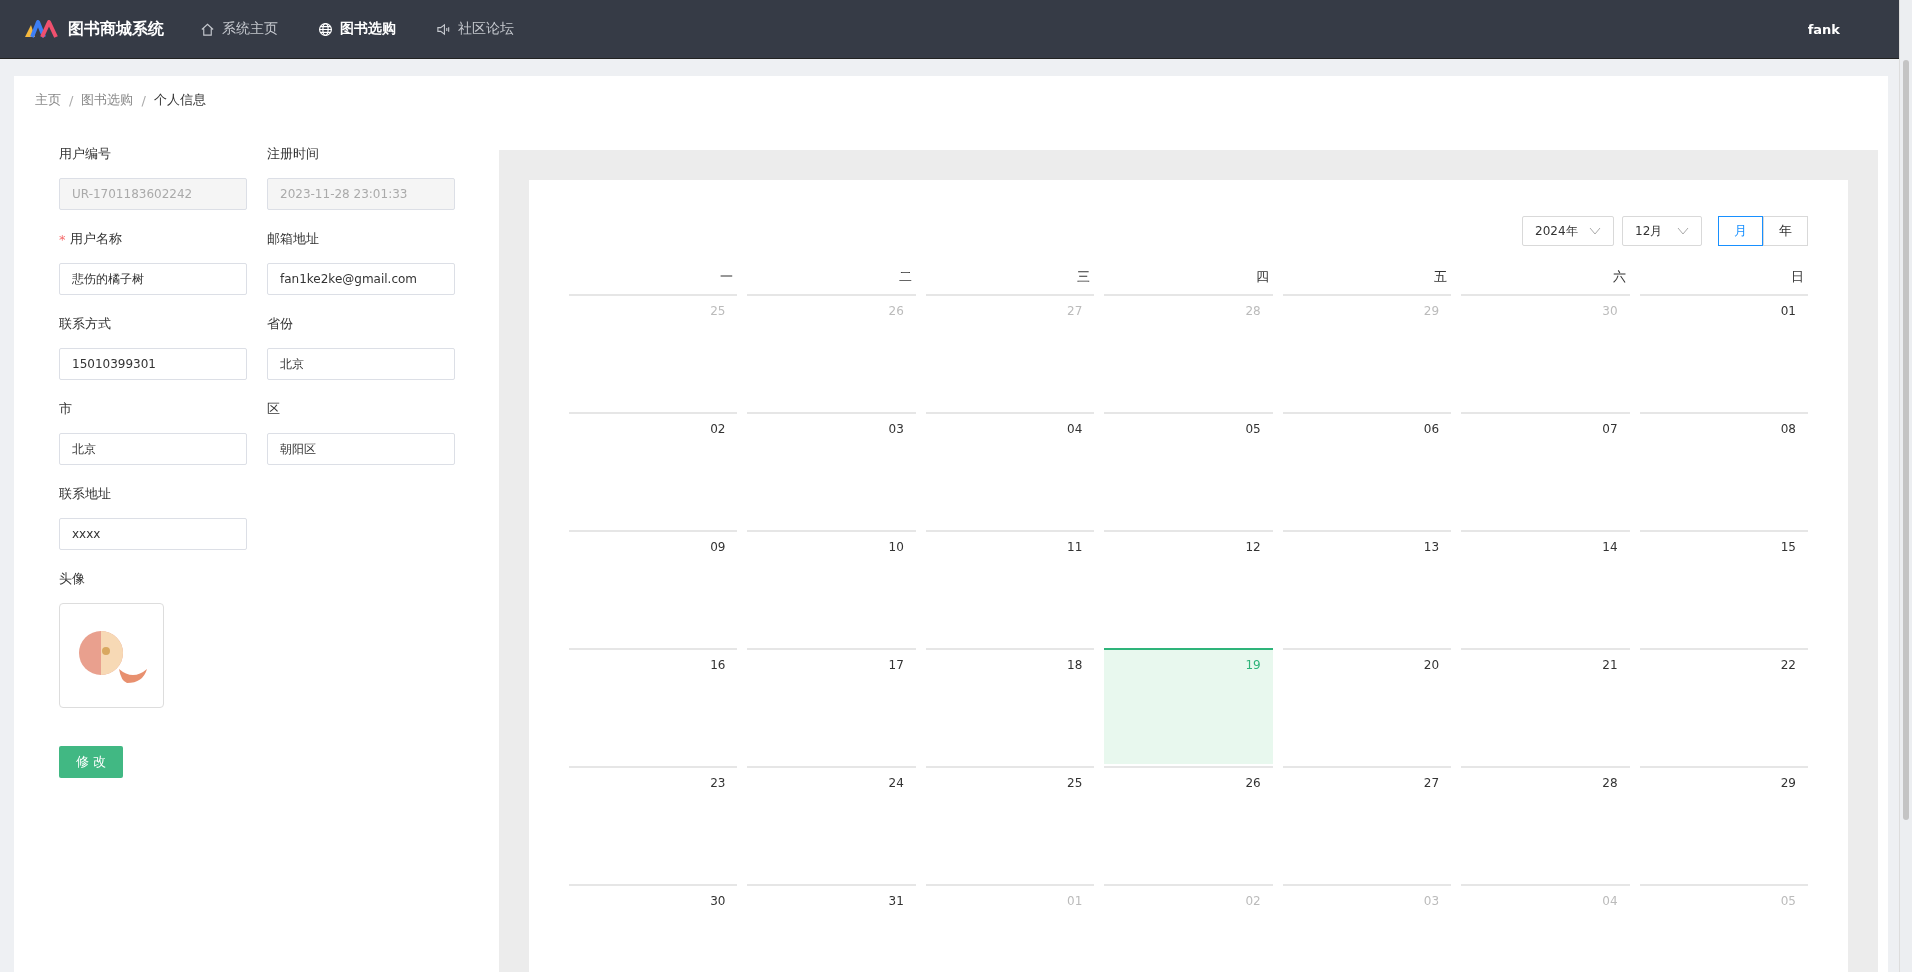  What do you see at coordinates (361, 449) in the screenshot?
I see `text-field: 朝阳区` at bounding box center [361, 449].